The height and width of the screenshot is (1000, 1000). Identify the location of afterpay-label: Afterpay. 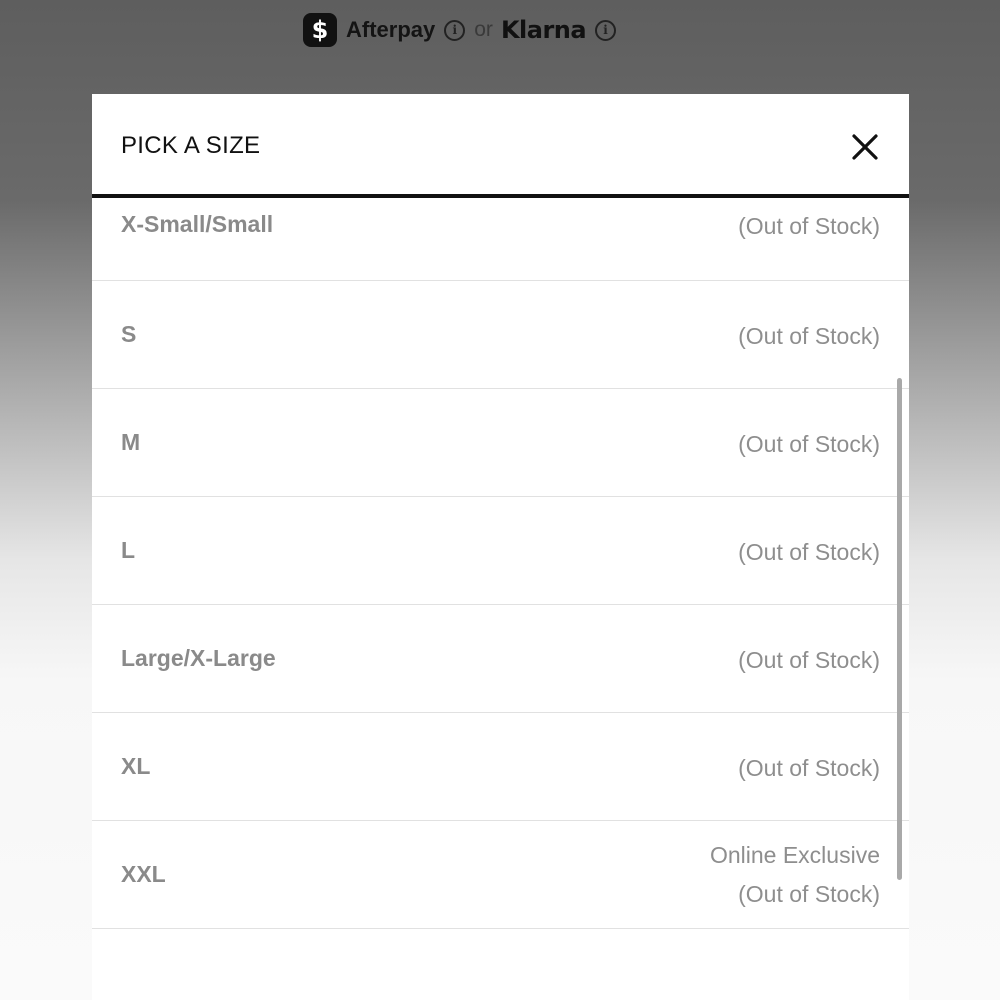
(391, 29).